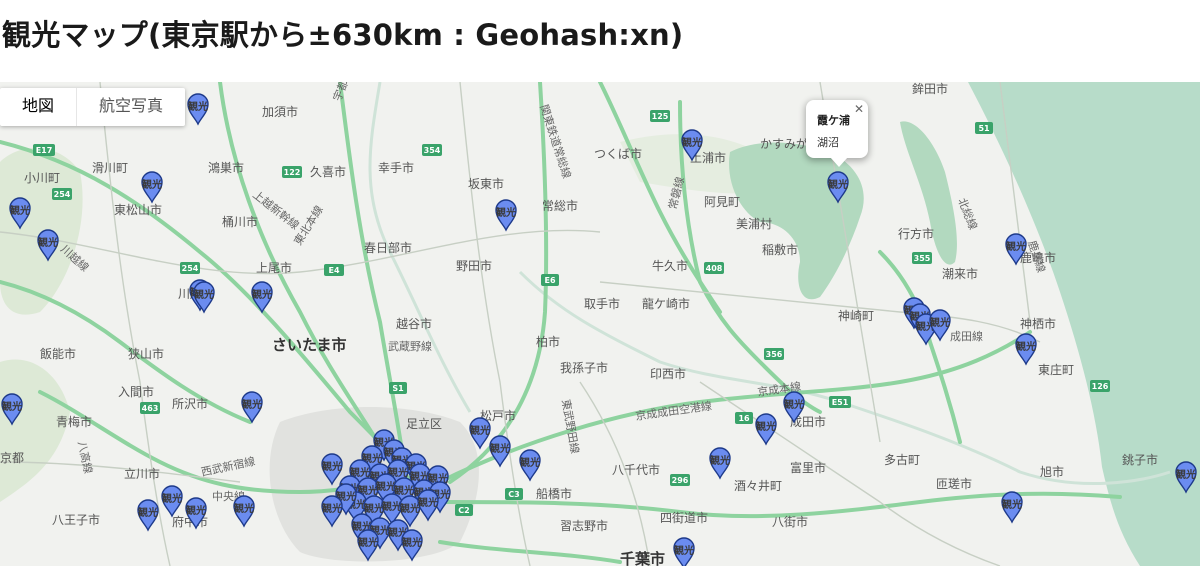 The width and height of the screenshot is (1200, 566). Describe the element at coordinates (142, 473) in the screenshot. I see `place-label: 立川市` at that location.